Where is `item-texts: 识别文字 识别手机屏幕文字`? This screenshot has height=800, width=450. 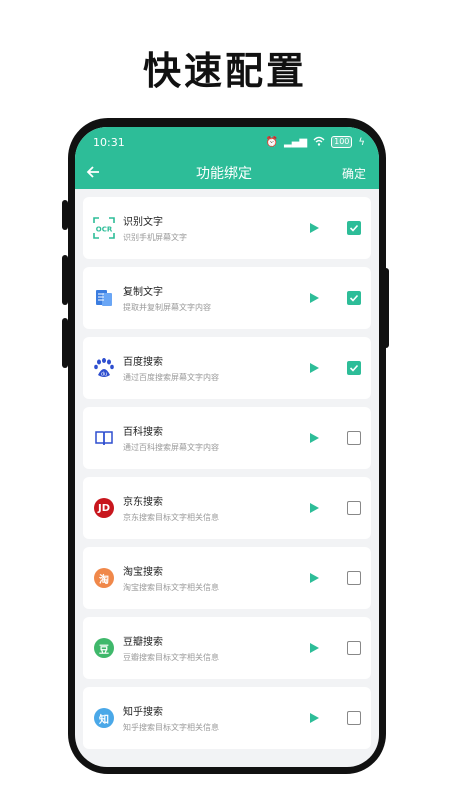
item-texts: 识别文字 识别手机屏幕文字 is located at coordinates (216, 228).